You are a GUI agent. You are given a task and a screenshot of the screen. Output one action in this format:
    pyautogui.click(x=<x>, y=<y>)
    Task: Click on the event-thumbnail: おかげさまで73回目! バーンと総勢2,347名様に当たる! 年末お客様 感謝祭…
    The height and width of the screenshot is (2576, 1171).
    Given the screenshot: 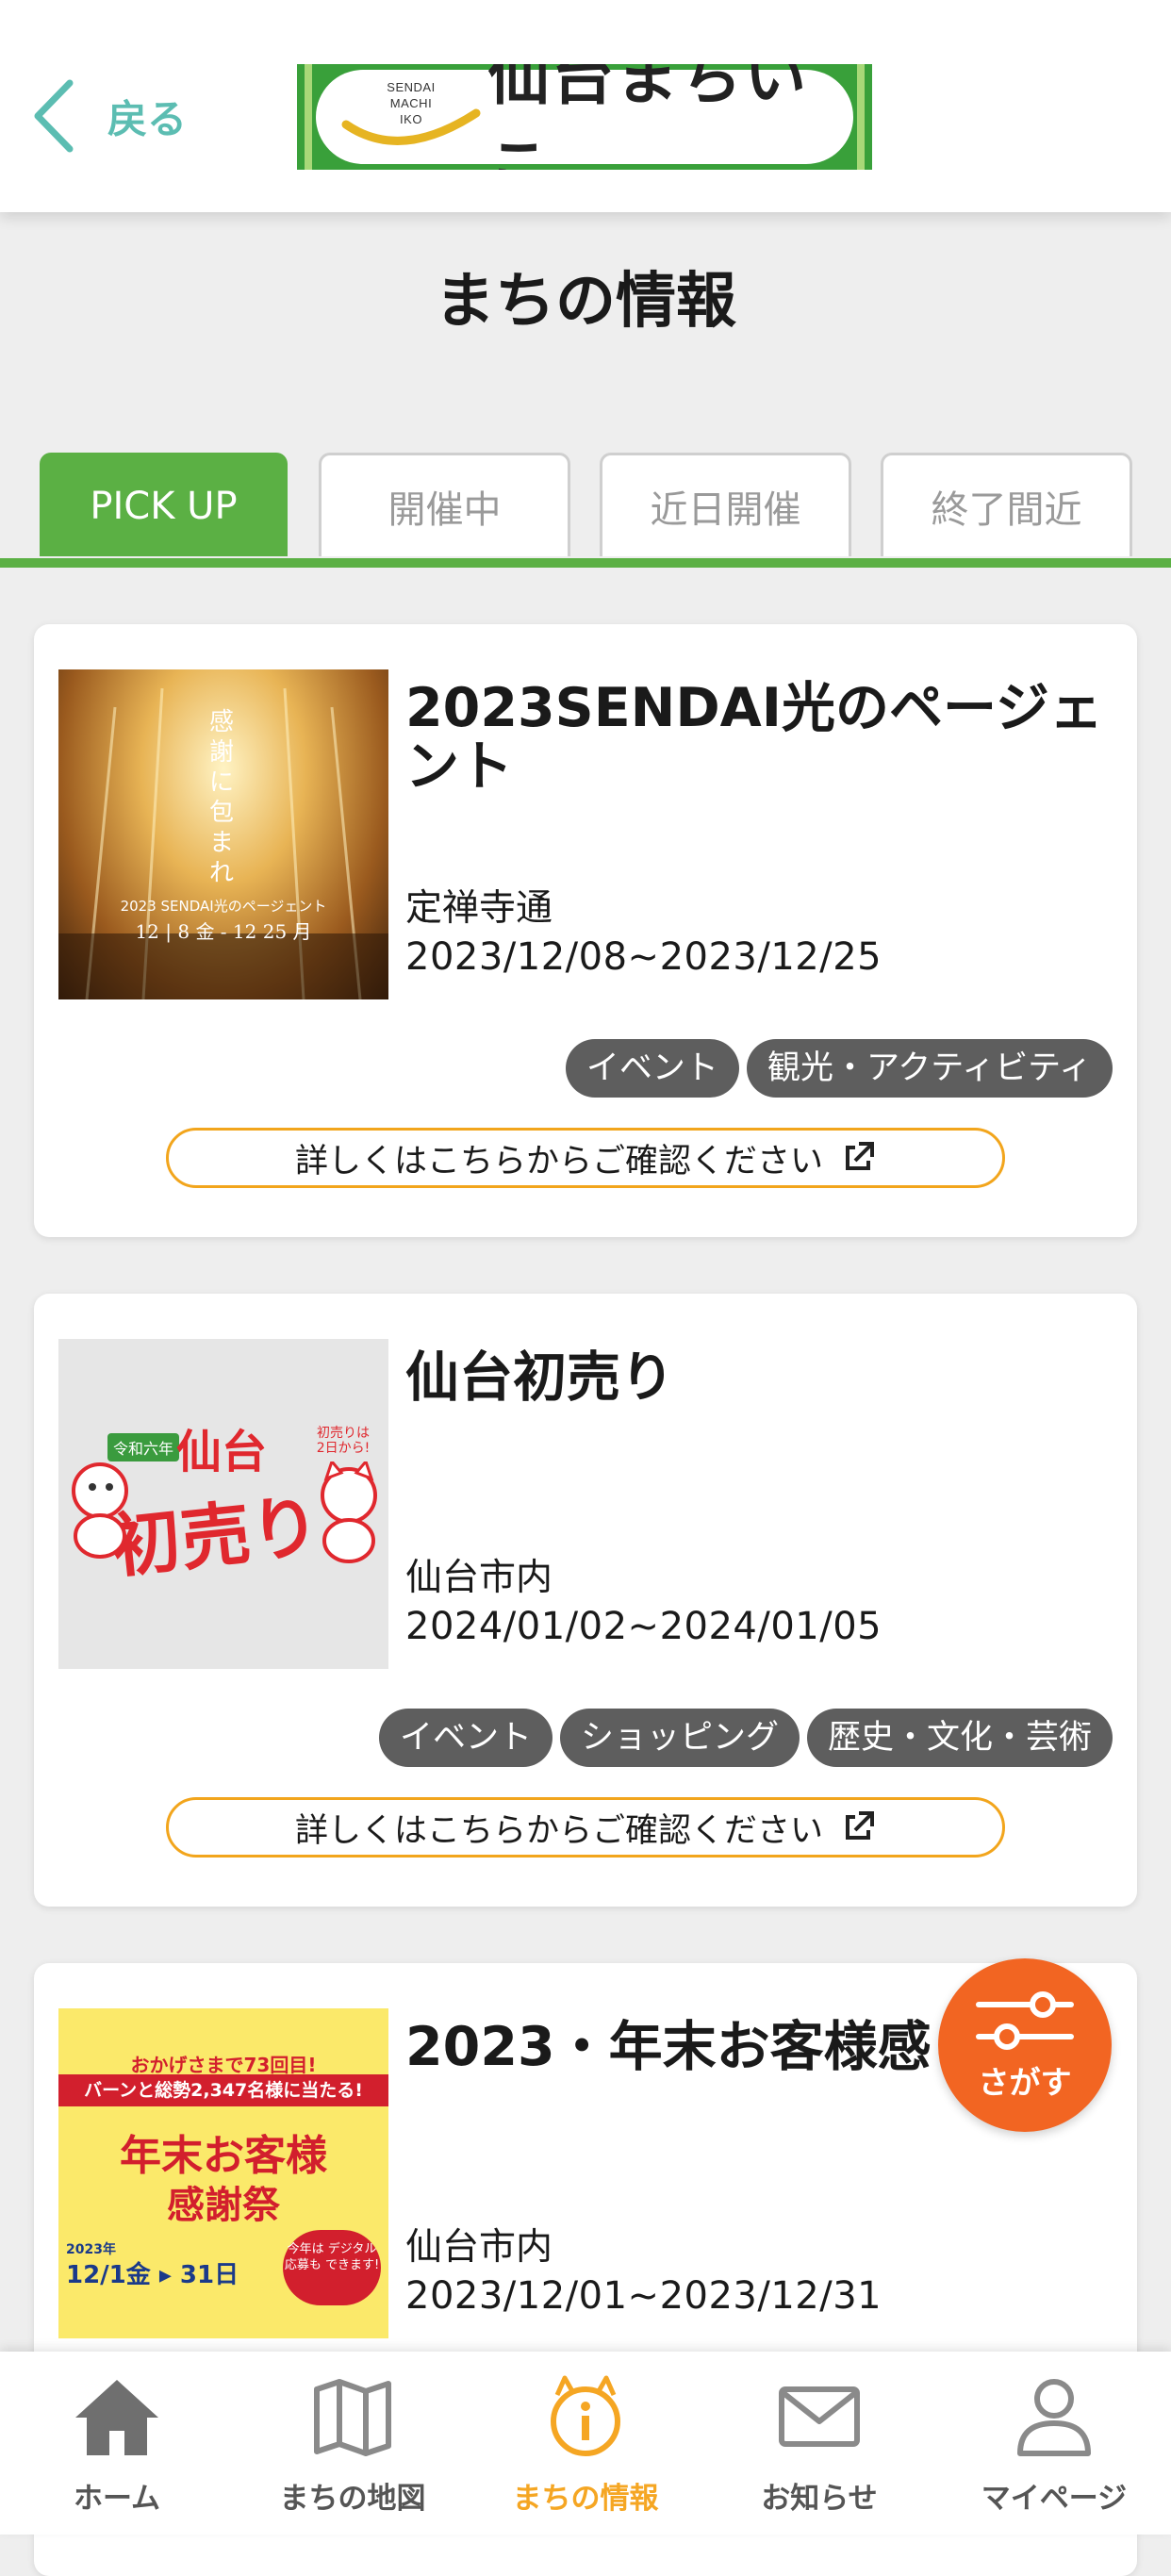 What is the action you would take?
    pyautogui.click(x=223, y=2173)
    